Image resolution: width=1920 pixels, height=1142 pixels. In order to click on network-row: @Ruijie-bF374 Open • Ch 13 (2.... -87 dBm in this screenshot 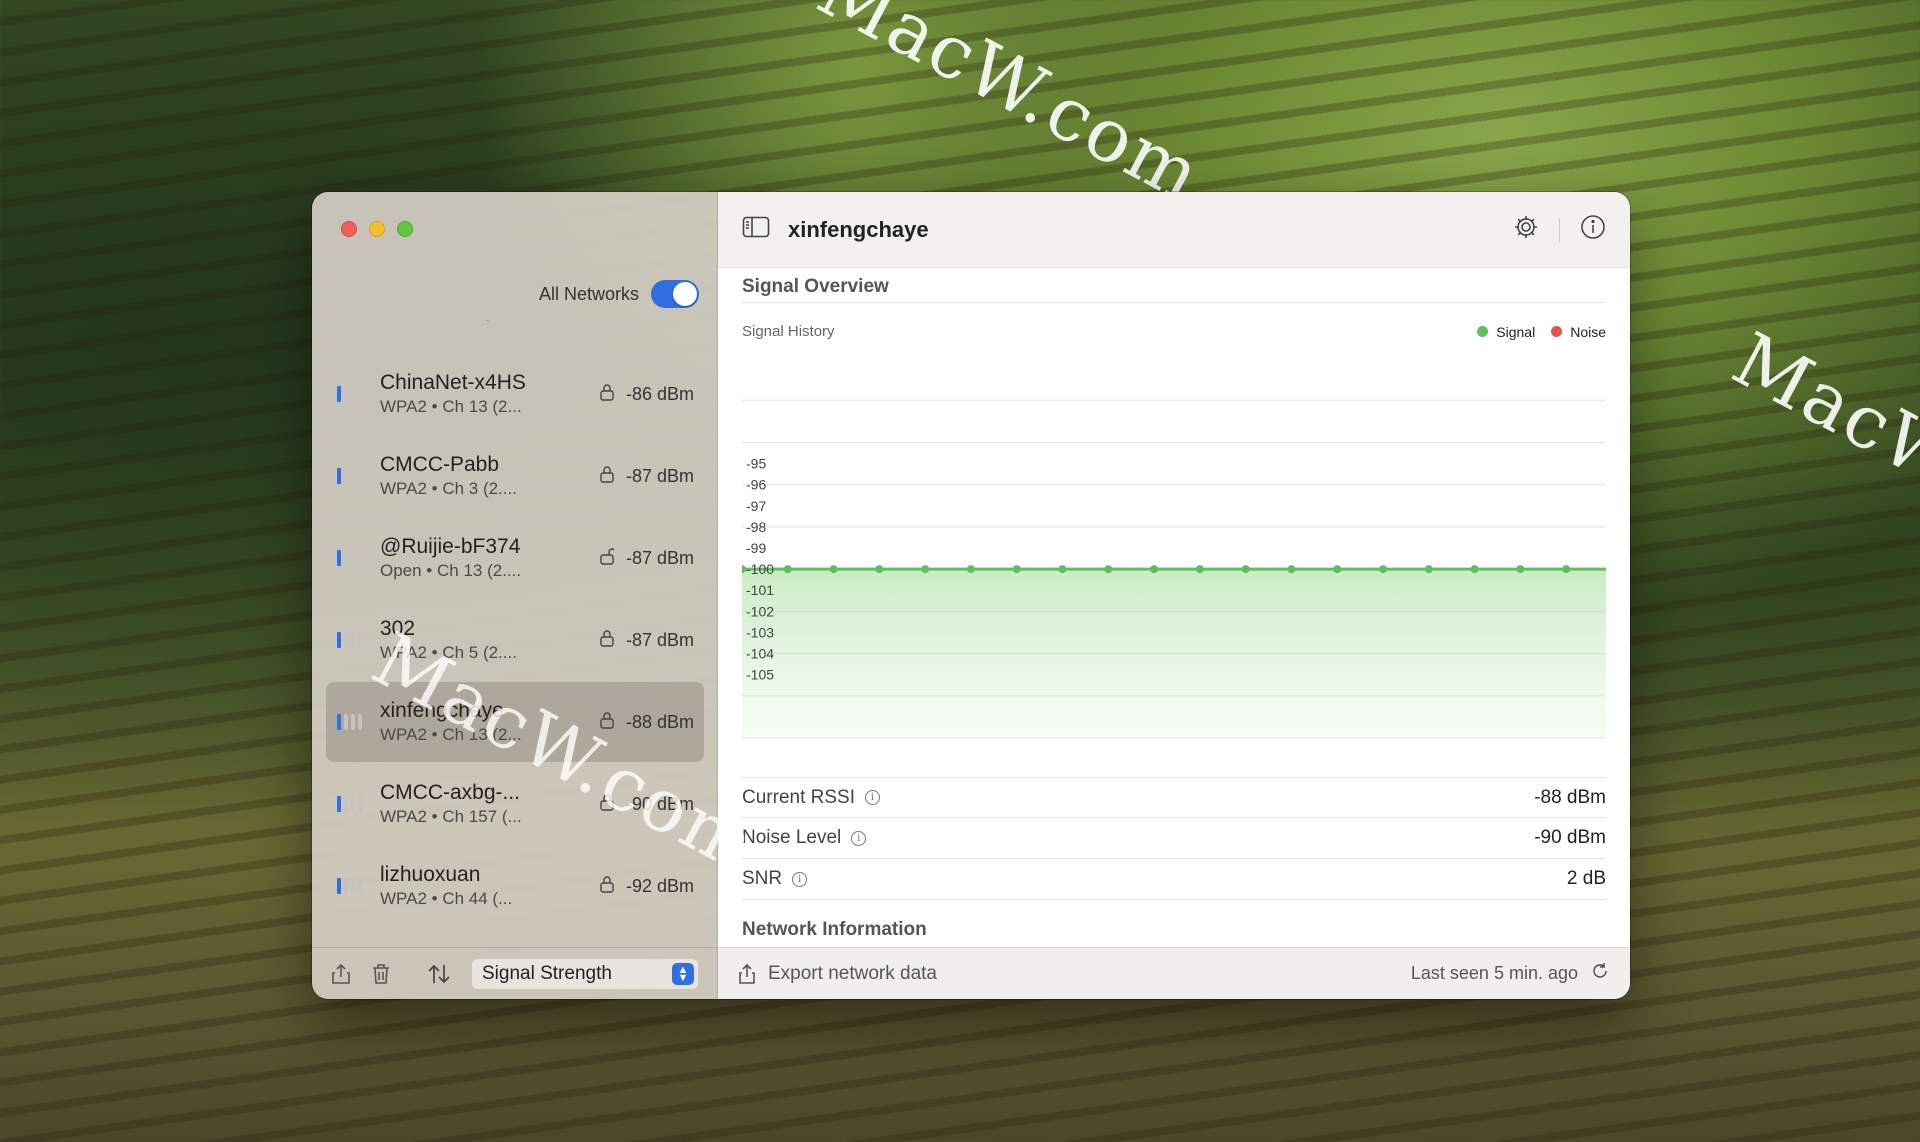, I will do `click(515, 558)`.